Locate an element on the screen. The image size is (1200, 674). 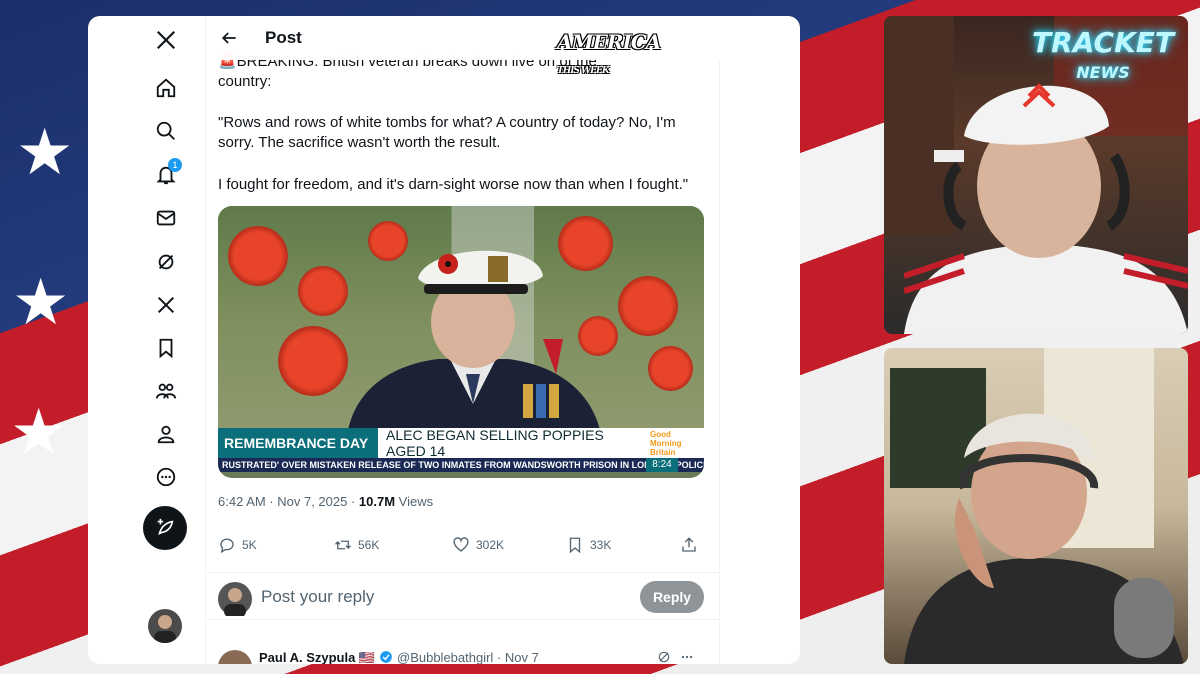
reply-action: 5K is located at coordinates (237, 545).